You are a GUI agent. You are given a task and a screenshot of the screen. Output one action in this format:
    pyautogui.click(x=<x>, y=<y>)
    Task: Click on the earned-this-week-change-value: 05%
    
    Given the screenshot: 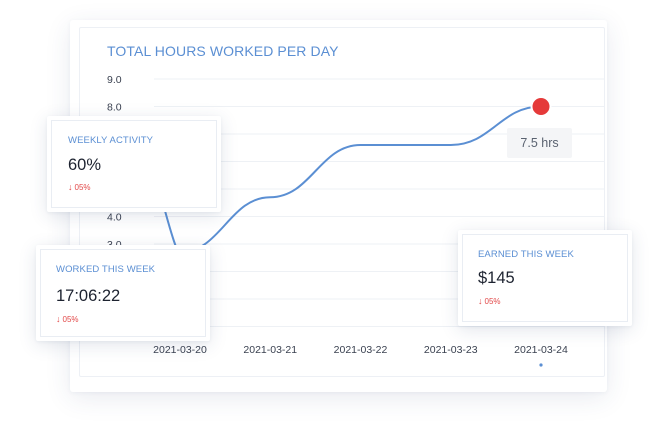 What is the action you would take?
    pyautogui.click(x=492, y=301)
    